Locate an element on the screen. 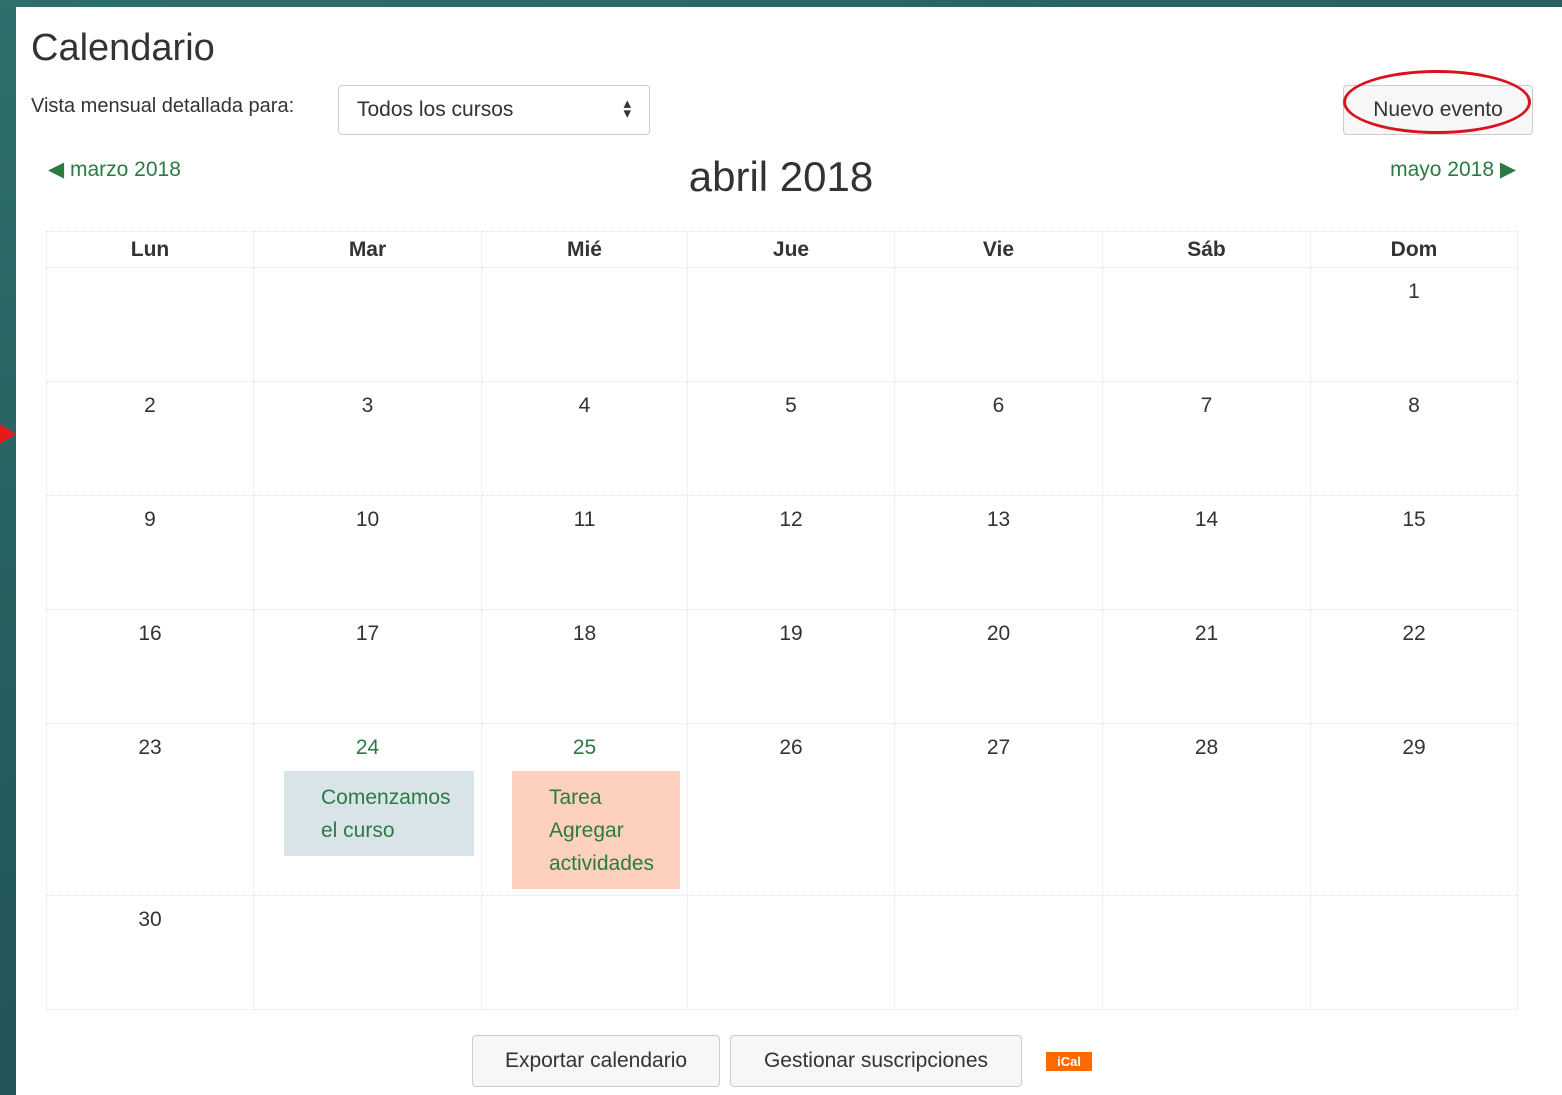 Image resolution: width=1562 pixels, height=1095 pixels. day-cell: 6 is located at coordinates (998, 438).